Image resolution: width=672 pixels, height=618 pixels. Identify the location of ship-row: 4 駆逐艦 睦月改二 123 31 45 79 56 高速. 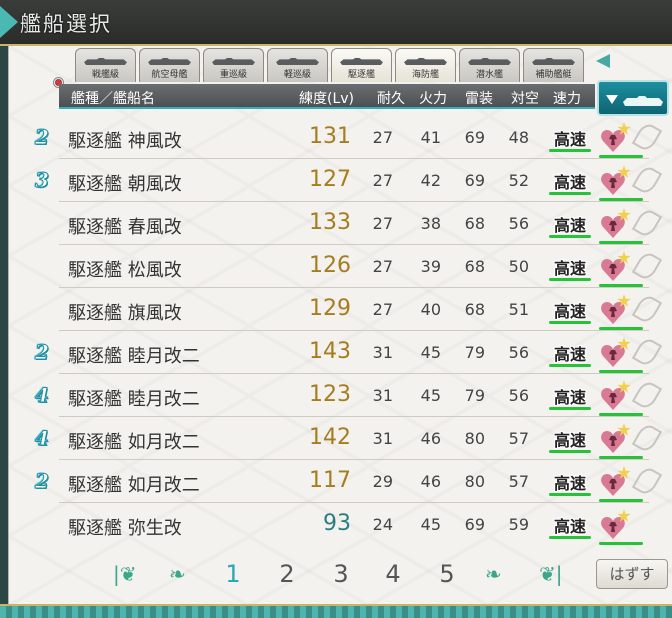
(340, 395).